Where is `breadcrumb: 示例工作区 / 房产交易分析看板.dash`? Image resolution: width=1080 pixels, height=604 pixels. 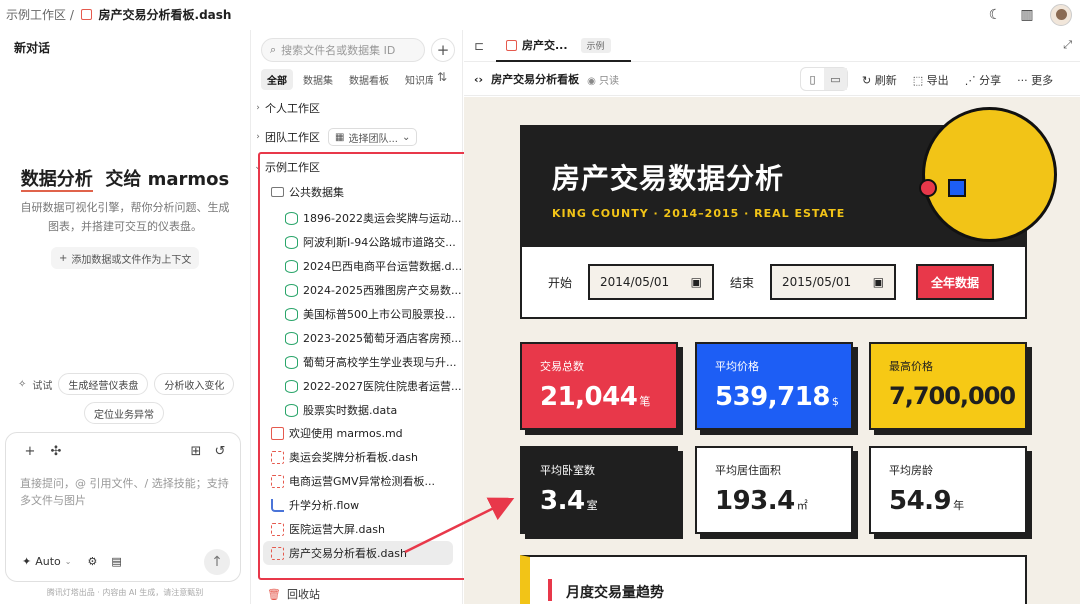
breadcrumb: 示例工作区 / 房产交易分析看板.dash is located at coordinates (118, 14).